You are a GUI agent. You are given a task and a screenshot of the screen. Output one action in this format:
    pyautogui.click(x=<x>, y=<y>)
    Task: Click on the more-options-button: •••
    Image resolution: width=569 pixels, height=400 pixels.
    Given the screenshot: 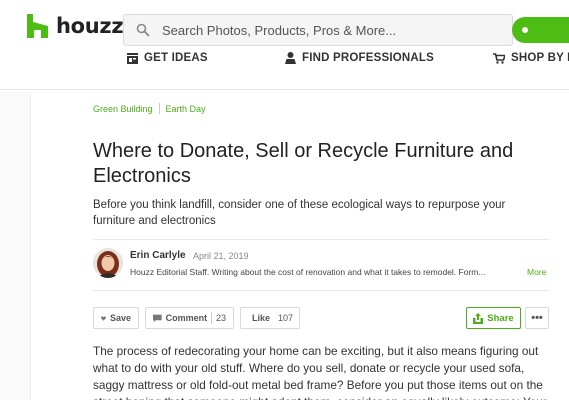 What is the action you would take?
    pyautogui.click(x=537, y=318)
    